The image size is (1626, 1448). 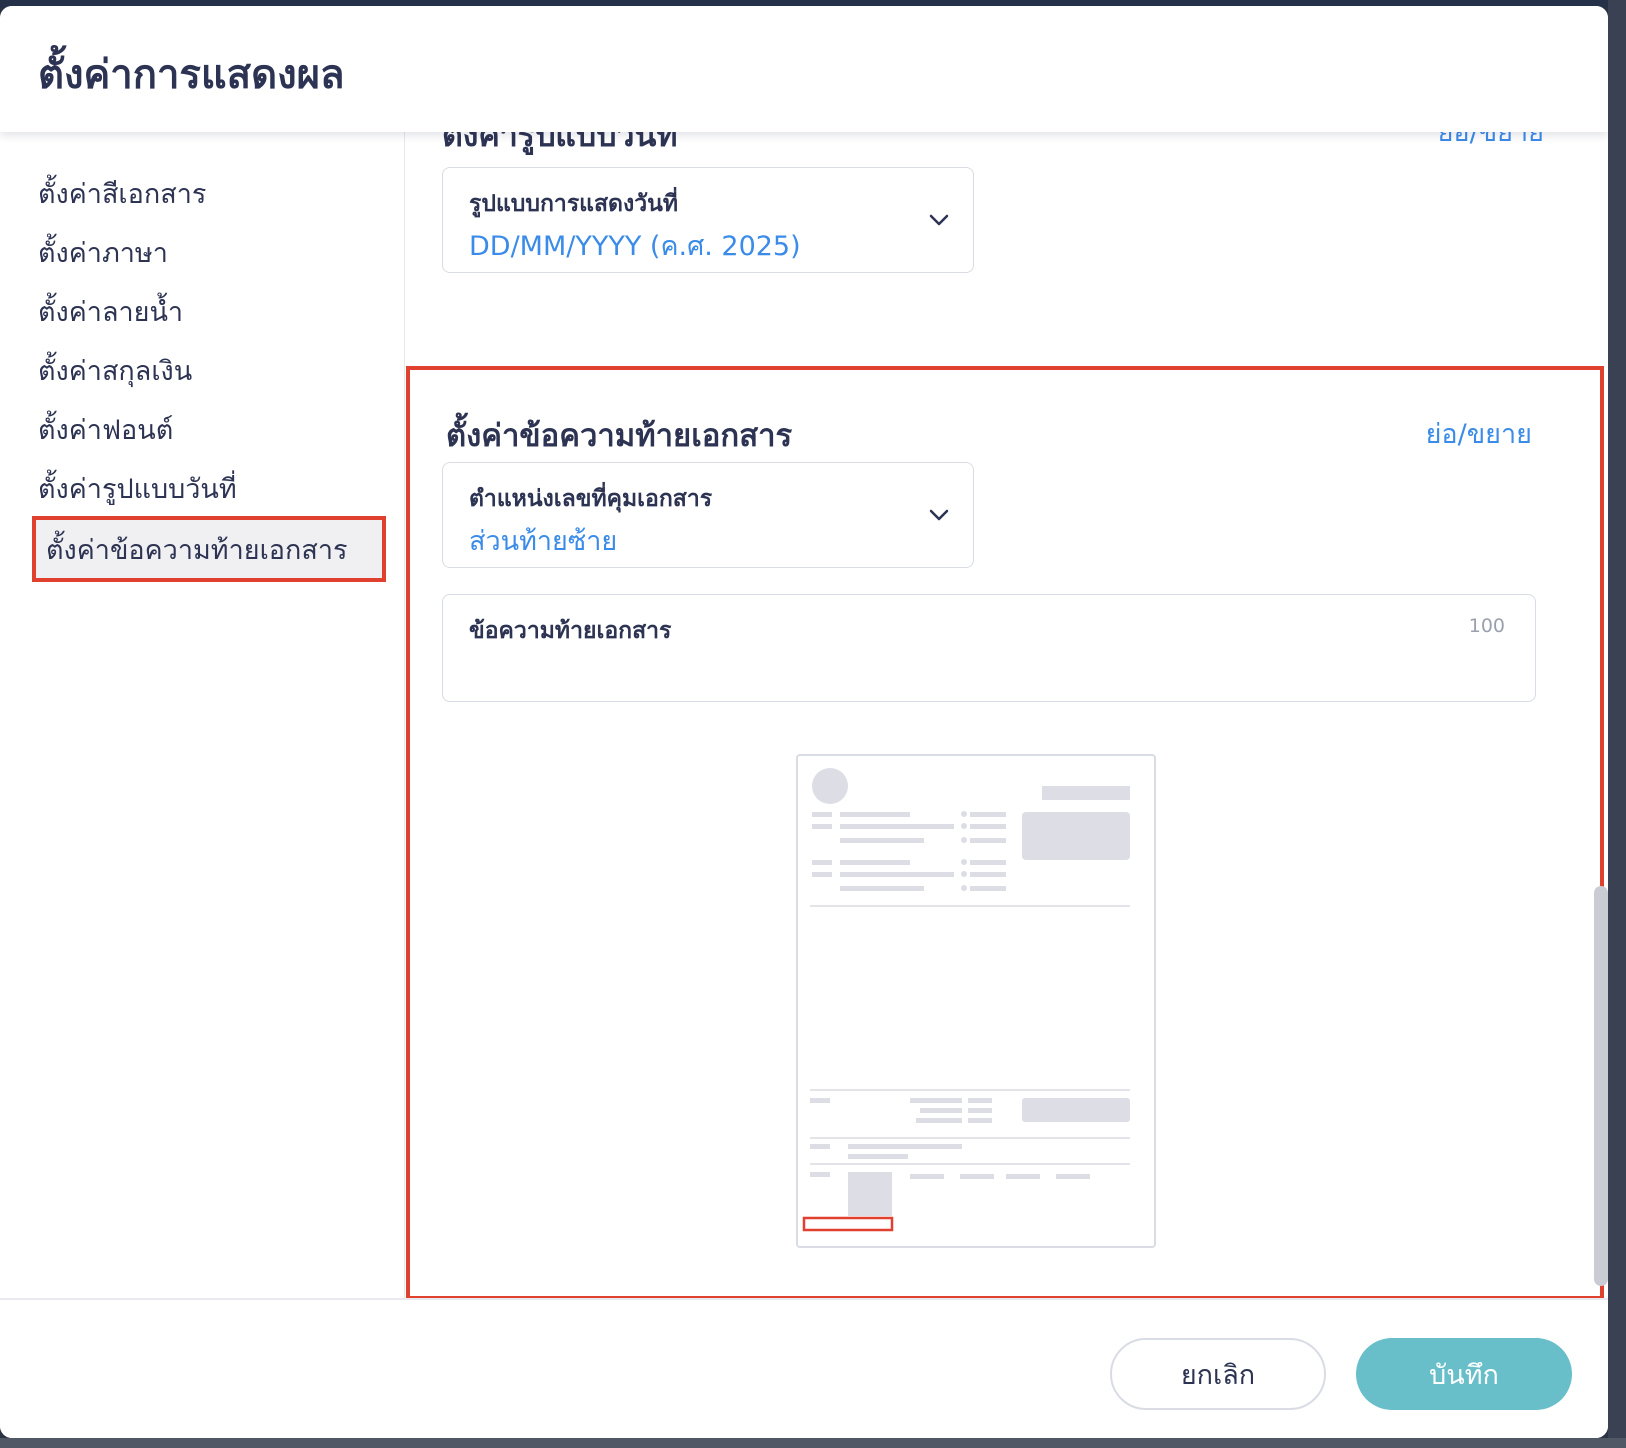 I want to click on dialog-title: ตั้งค่าการแสดงผล, so click(x=191, y=75).